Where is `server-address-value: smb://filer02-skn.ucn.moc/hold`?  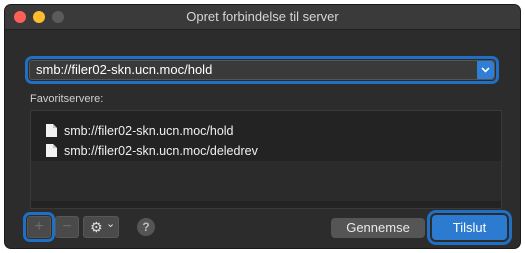 server-address-value: smb://filer02-skn.ucn.moc/hold is located at coordinates (124, 69).